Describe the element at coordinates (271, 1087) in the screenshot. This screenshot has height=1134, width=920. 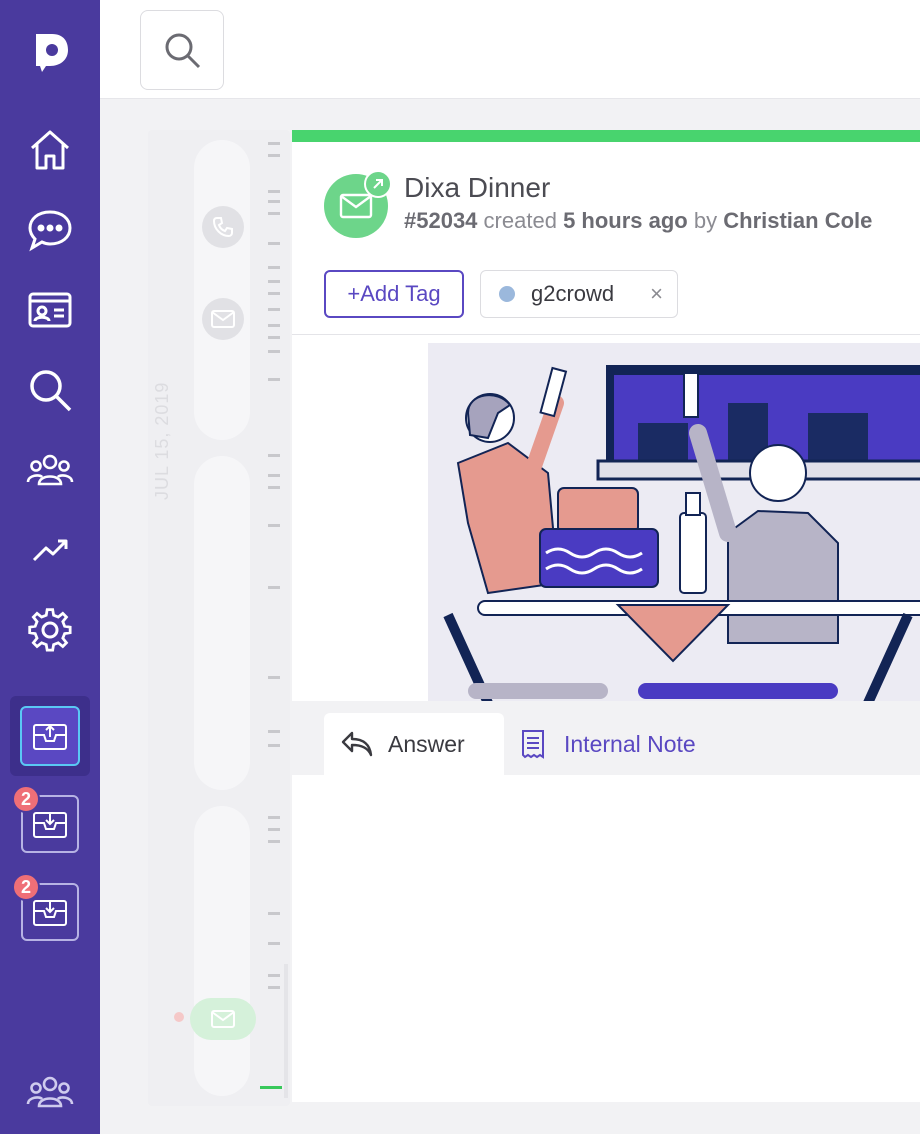
I see `timeline-current-marker` at that location.